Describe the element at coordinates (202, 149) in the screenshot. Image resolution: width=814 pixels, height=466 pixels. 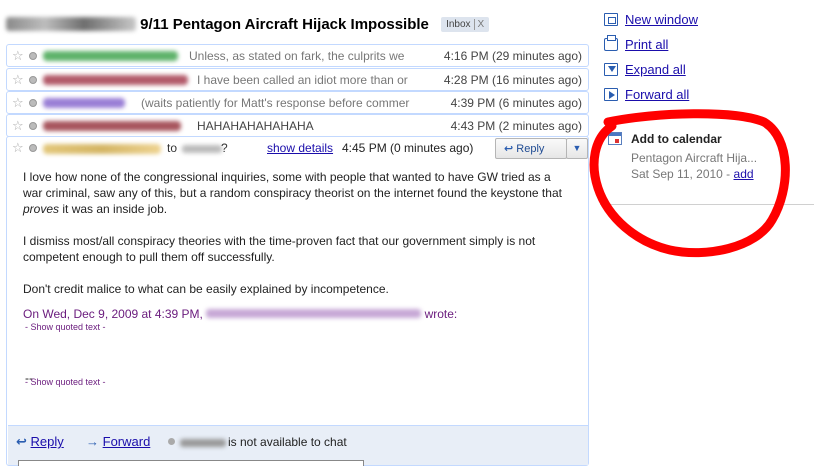
I see `redacted-recipient` at that location.